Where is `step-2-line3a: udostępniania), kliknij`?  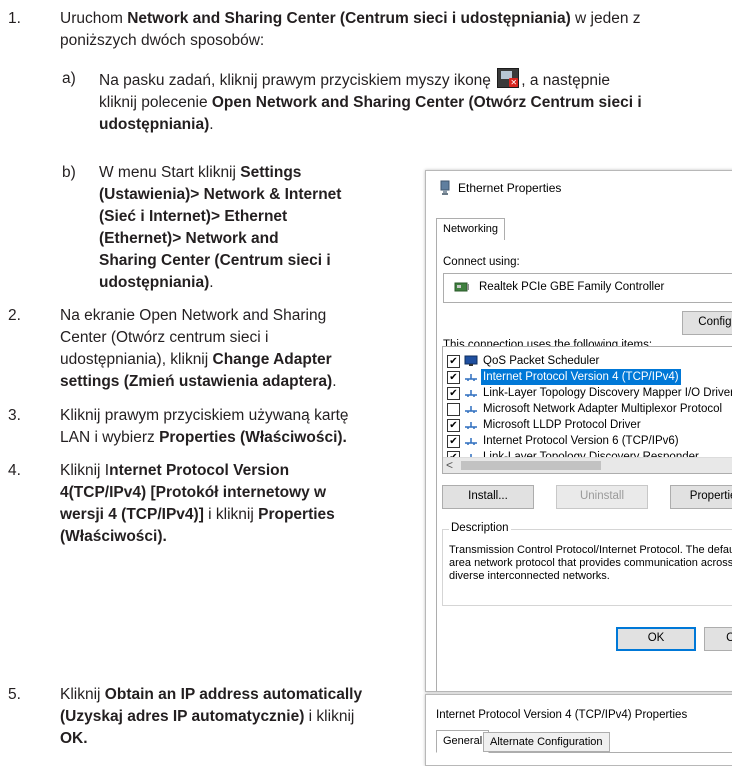
step-2-line3a: udostępniania), kliknij is located at coordinates (136, 359).